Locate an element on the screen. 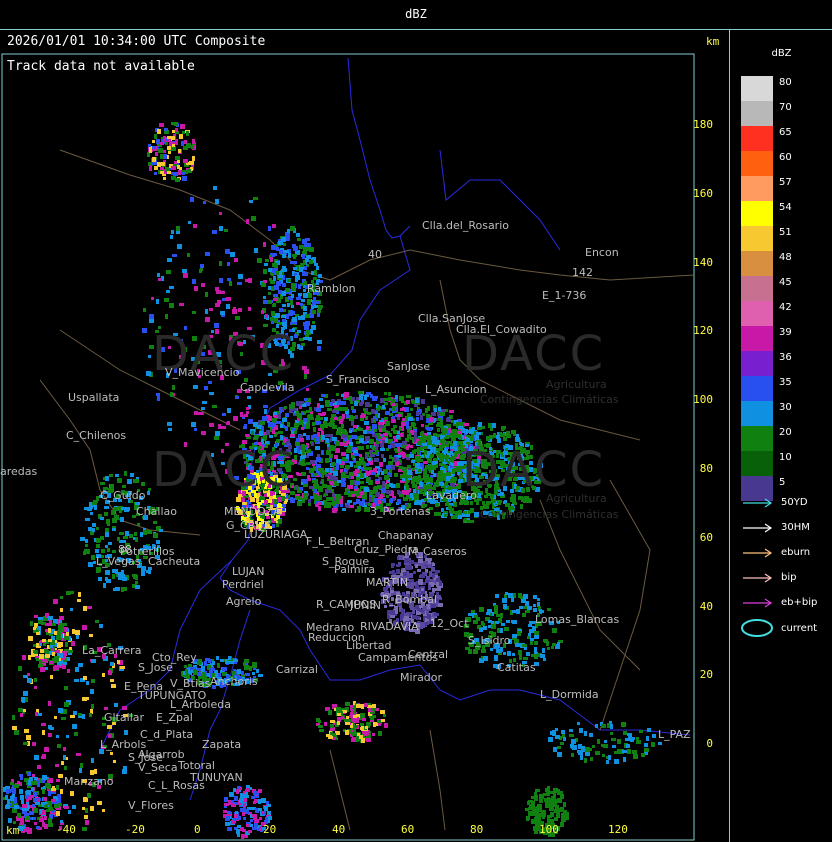  place-label: Cacheuta is located at coordinates (174, 561).